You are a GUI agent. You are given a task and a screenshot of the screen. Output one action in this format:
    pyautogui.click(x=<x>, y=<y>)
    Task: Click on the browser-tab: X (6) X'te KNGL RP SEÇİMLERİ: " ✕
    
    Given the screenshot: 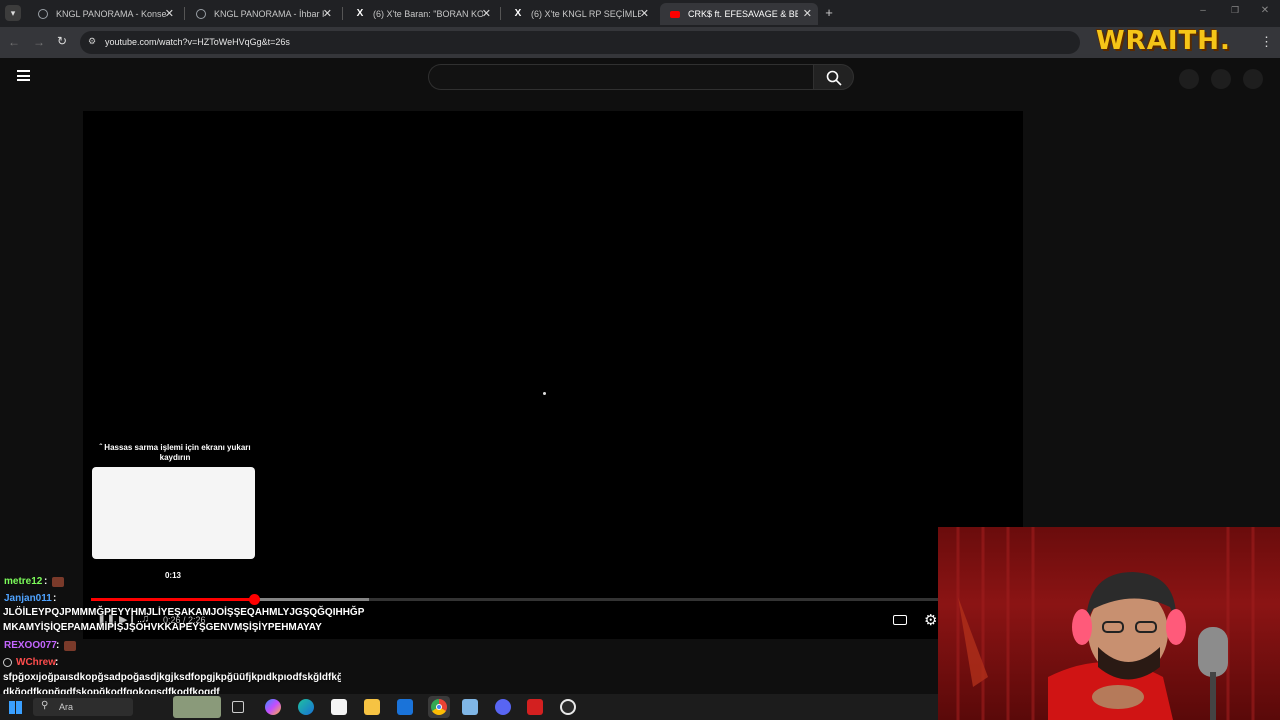 What is the action you would take?
    pyautogui.click(x=579, y=14)
    